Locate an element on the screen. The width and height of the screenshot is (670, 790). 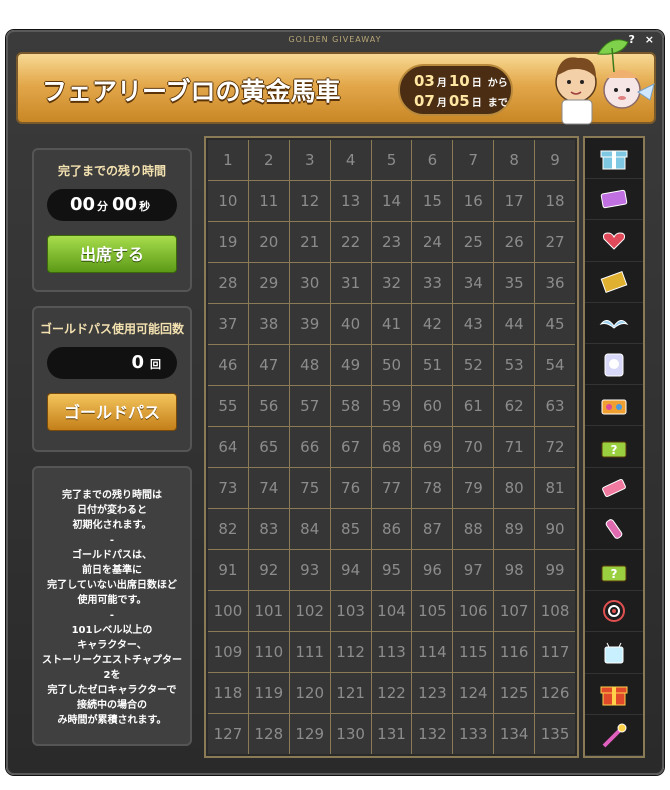
day-cell: 129 is located at coordinates (309, 734).